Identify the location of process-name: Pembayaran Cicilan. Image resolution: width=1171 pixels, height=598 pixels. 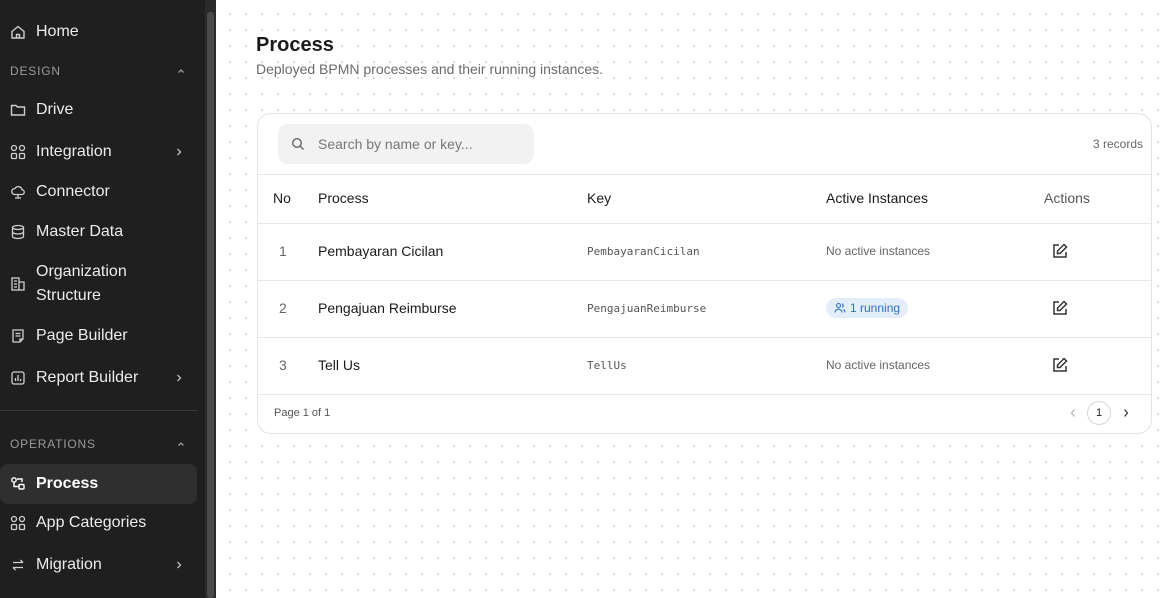
(381, 251).